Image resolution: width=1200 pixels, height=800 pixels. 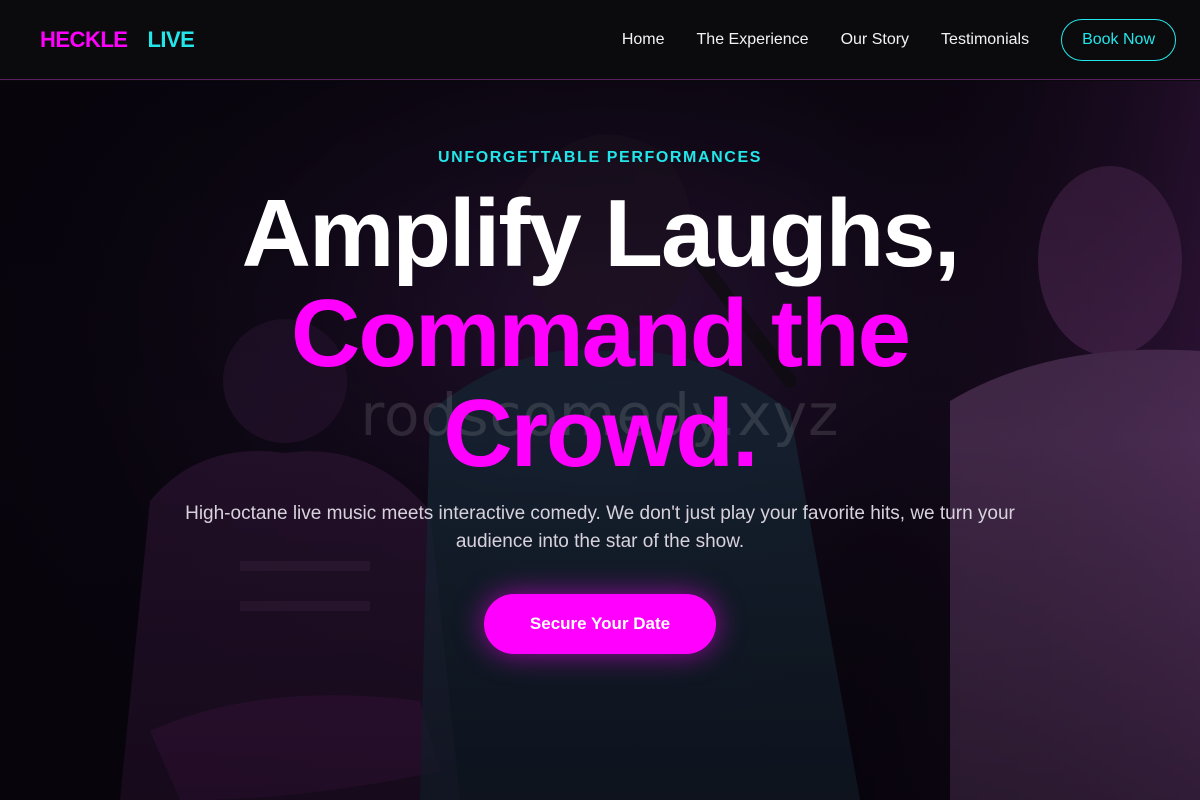 I want to click on book-now-button: Book Now, so click(x=1118, y=39).